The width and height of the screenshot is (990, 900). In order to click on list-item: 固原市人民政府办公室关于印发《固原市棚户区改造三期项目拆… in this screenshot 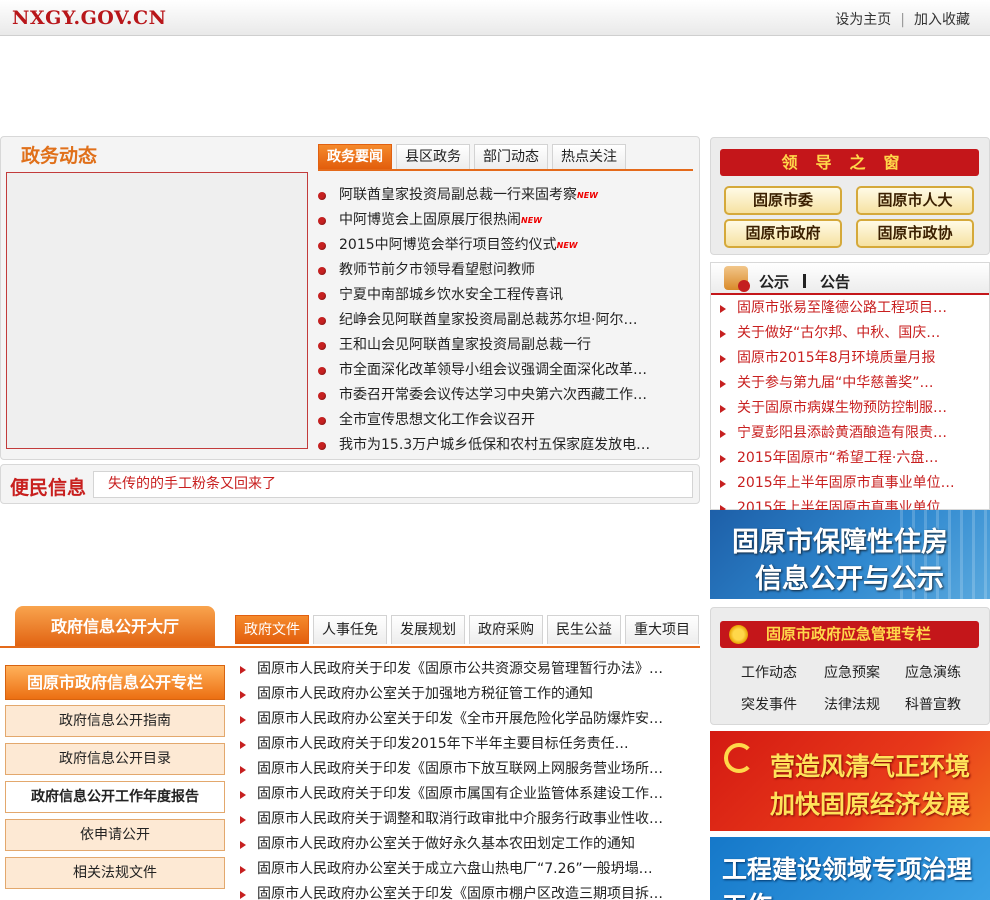, I will do `click(468, 891)`.